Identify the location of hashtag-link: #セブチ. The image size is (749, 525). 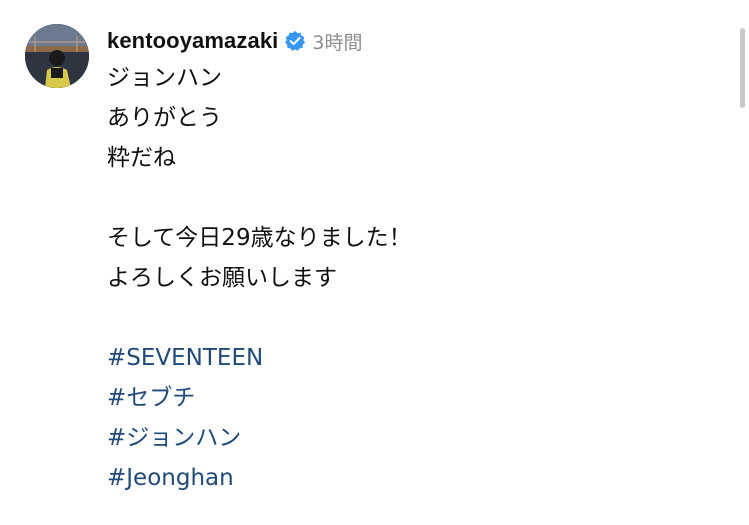
(151, 398).